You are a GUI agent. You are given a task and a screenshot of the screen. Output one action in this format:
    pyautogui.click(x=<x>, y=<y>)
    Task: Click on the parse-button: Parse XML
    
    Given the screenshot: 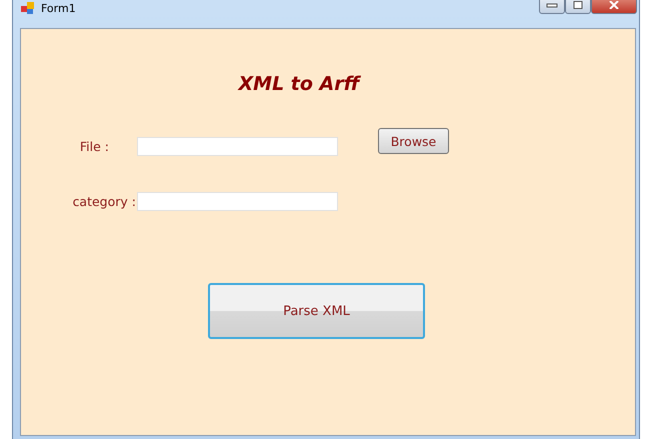 What is the action you would take?
    pyautogui.click(x=316, y=311)
    